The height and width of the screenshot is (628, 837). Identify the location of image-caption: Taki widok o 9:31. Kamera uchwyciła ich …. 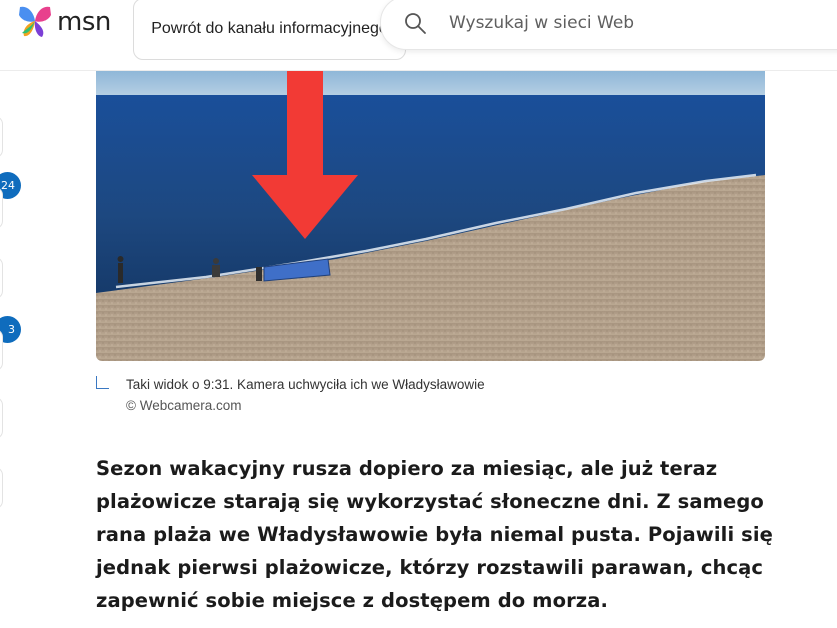
(305, 384).